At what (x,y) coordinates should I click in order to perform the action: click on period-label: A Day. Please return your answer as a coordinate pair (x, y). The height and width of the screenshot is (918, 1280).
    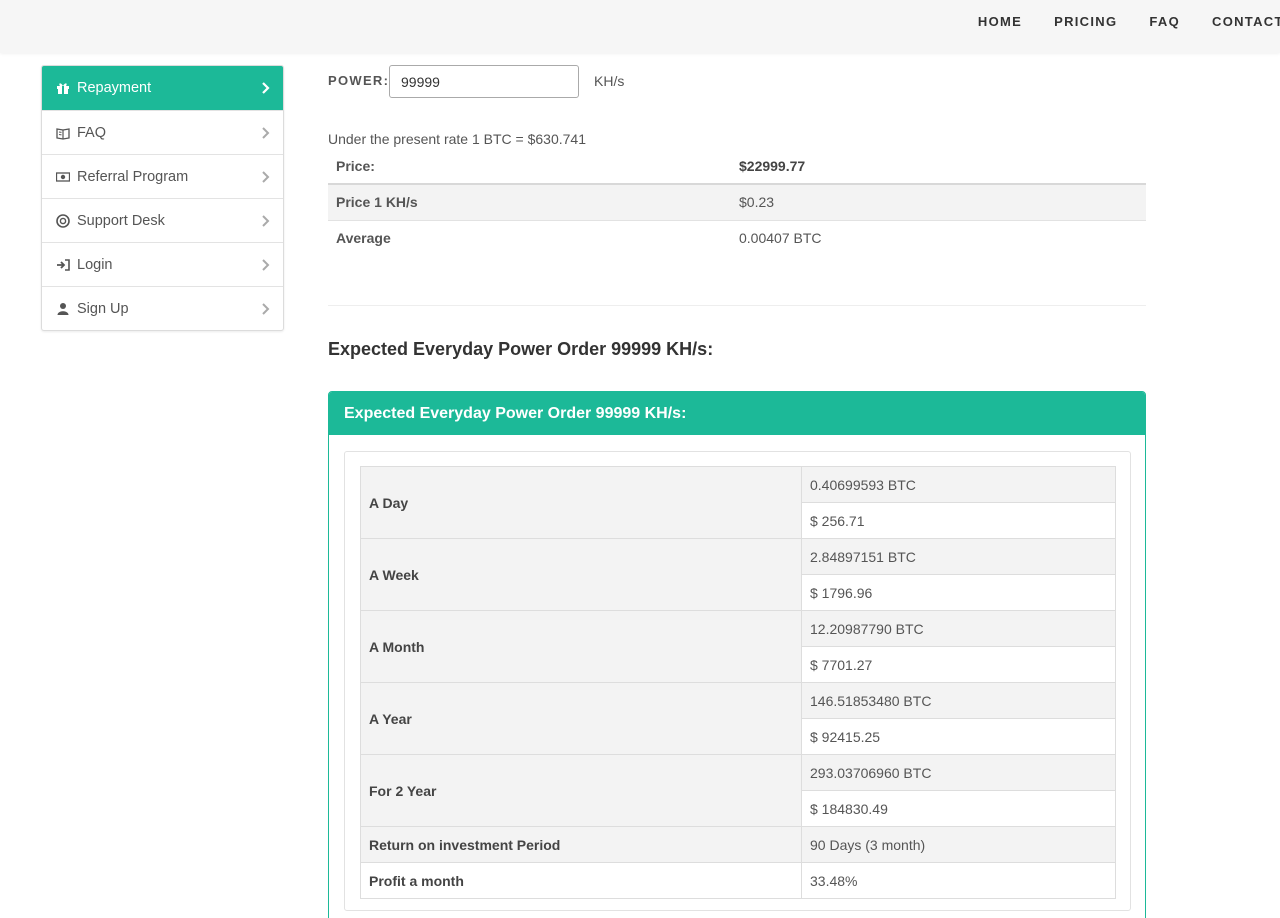
    Looking at the image, I should click on (581, 502).